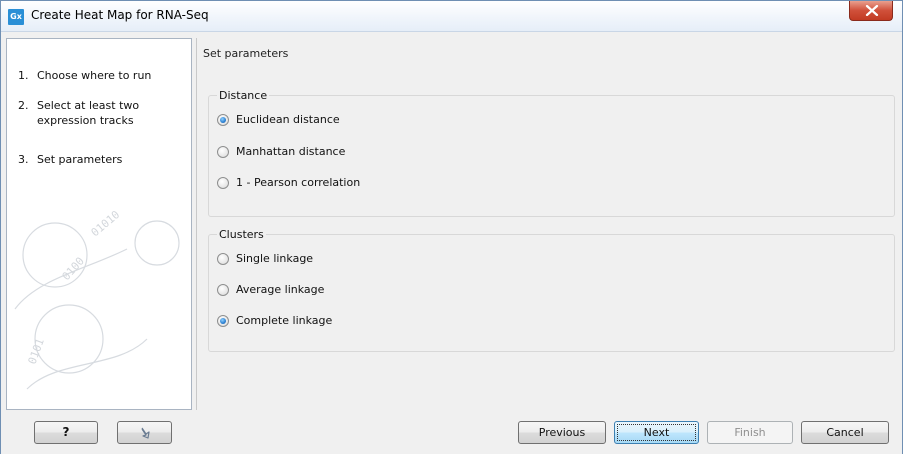 Image resolution: width=903 pixels, height=454 pixels. I want to click on next-label: Next, so click(656, 432).